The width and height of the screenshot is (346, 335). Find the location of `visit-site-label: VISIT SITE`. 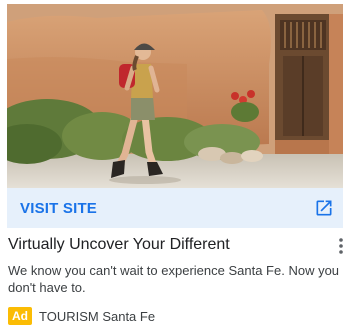

visit-site-label: VISIT SITE is located at coordinates (59, 208).